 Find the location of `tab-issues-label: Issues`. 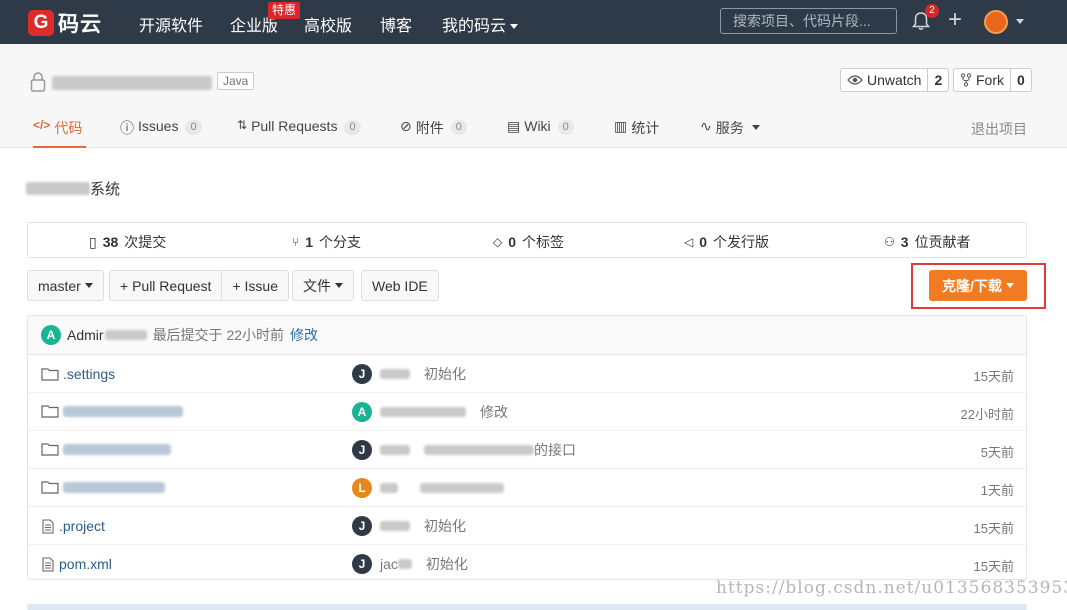

tab-issues-label: Issues is located at coordinates (158, 126).